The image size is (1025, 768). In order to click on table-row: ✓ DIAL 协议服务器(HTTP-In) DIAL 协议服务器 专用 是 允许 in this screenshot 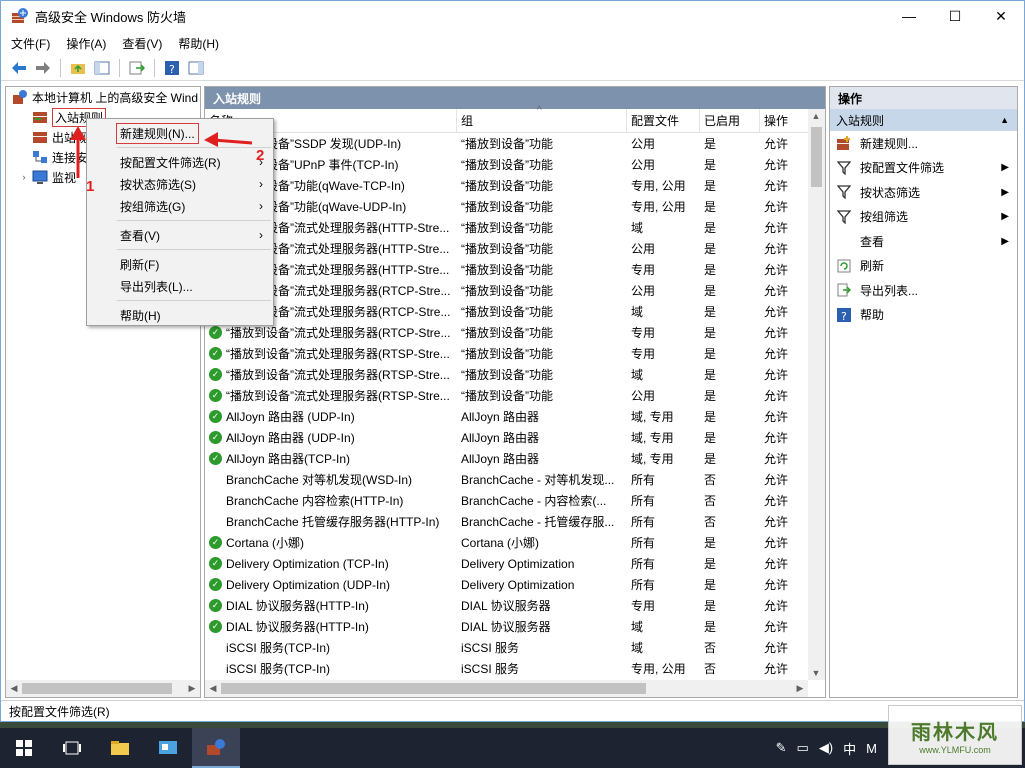, I will do `click(506, 605)`.